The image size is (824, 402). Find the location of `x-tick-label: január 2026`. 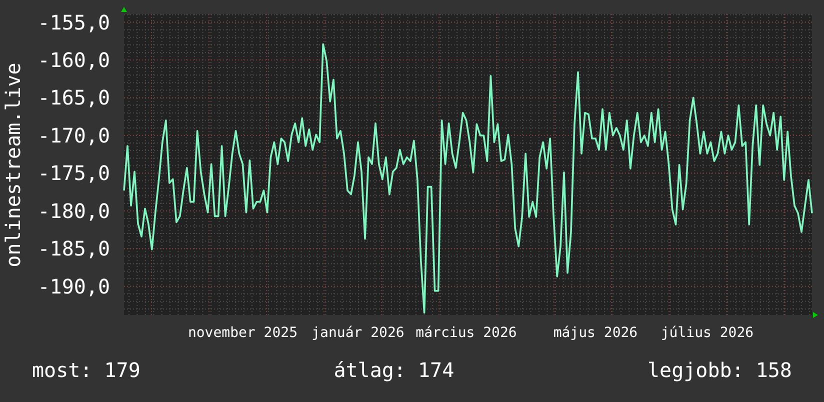

x-tick-label: január 2026 is located at coordinates (358, 333).